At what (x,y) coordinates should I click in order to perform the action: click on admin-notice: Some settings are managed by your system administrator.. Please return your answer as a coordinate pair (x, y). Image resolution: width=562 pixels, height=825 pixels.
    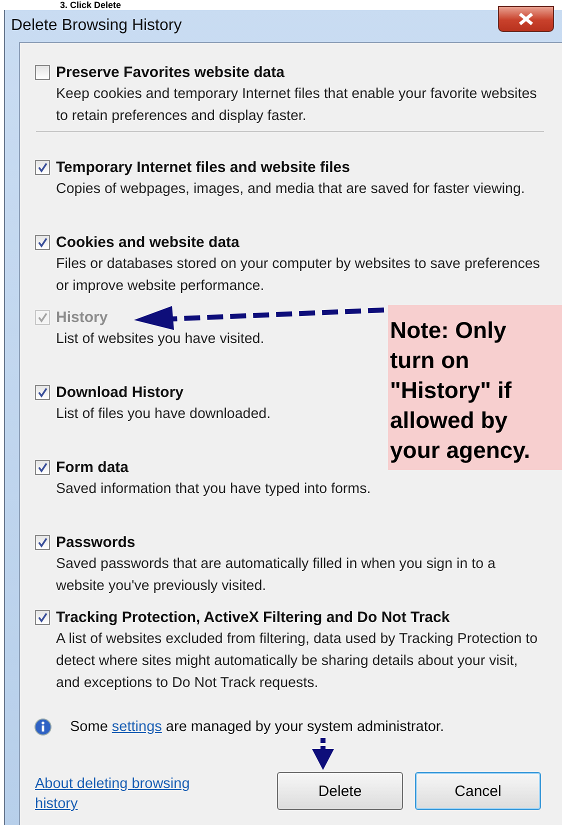
    Looking at the image, I should click on (257, 727).